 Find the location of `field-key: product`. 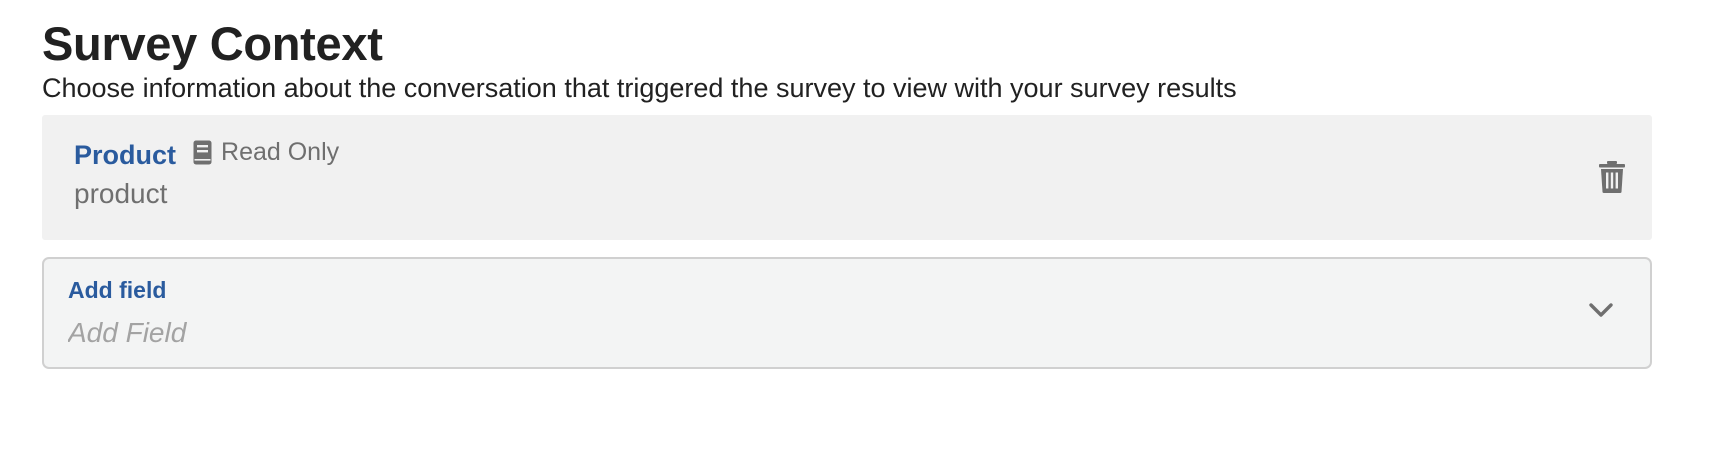

field-key: product is located at coordinates (121, 193).